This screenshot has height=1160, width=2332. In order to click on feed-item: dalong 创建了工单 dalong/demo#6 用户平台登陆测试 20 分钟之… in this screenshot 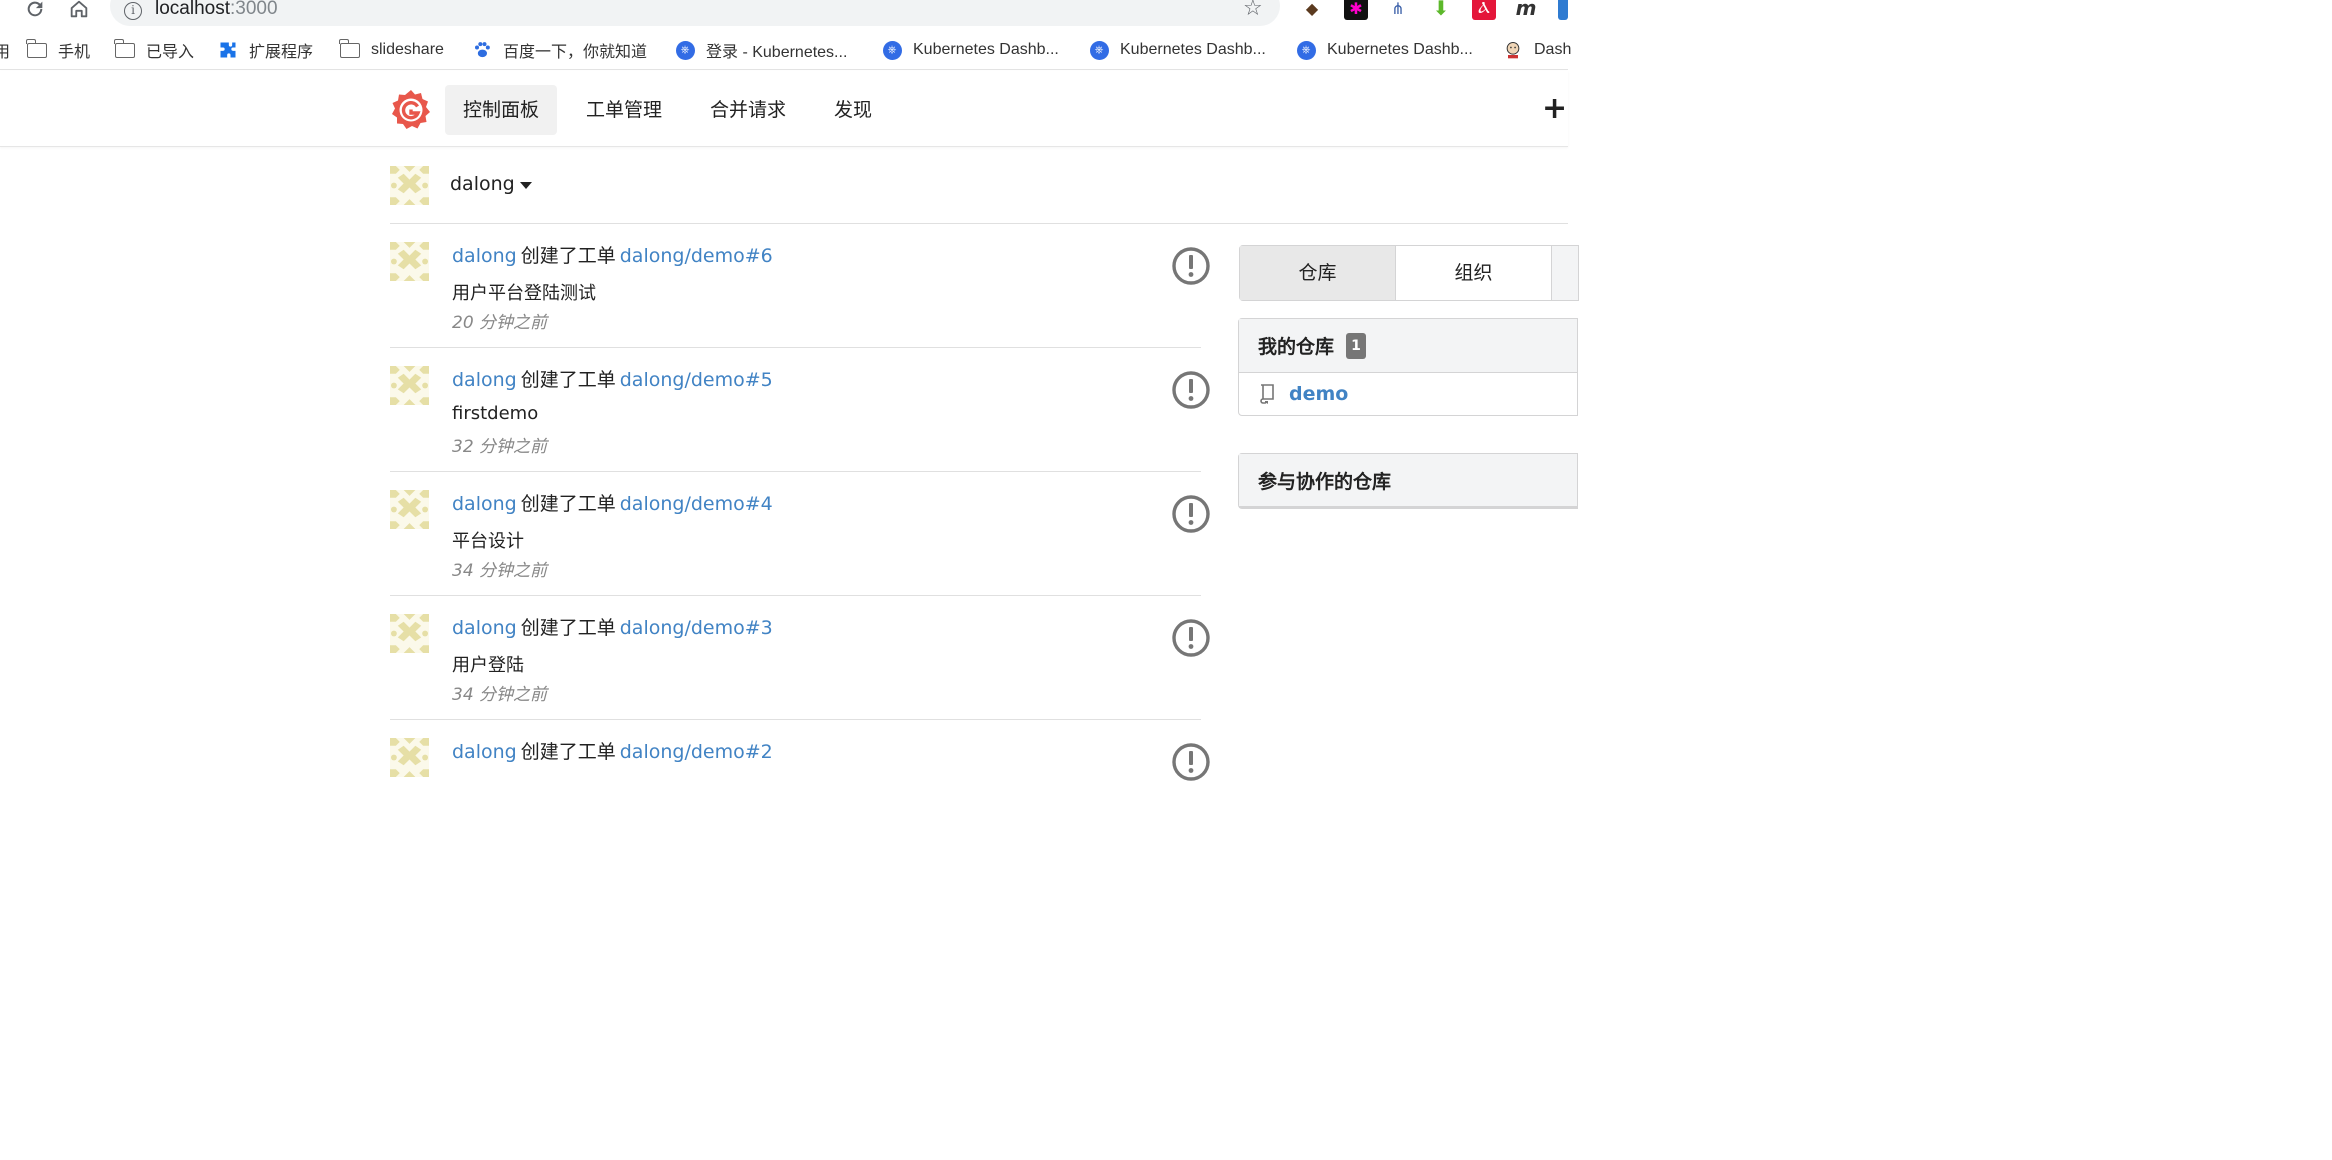, I will do `click(800, 286)`.